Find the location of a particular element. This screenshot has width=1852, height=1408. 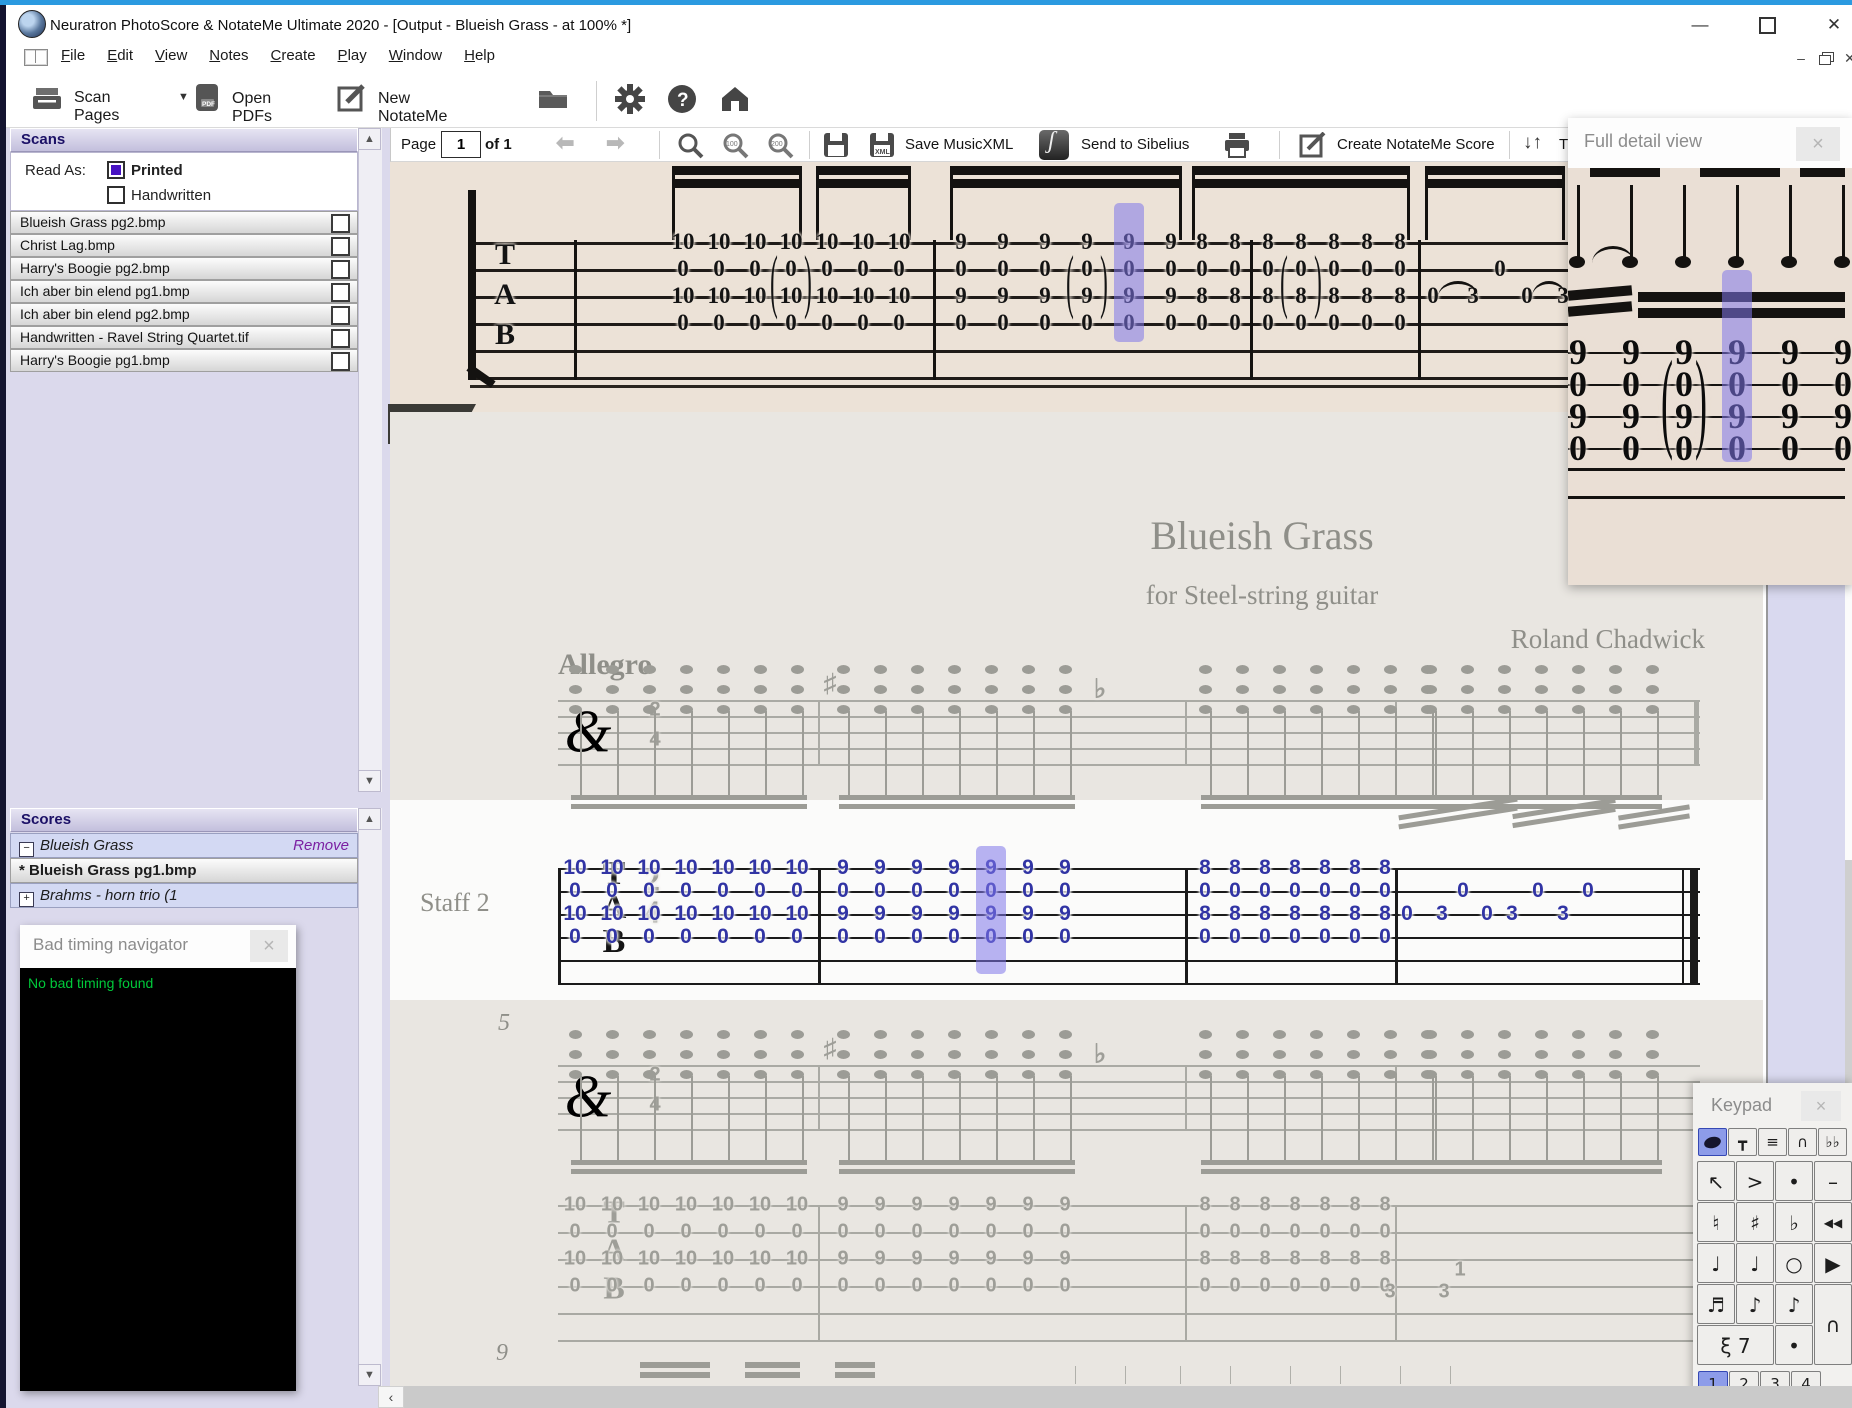

send-to-sibelius-button: Send to Sibelius is located at coordinates (1135, 144).